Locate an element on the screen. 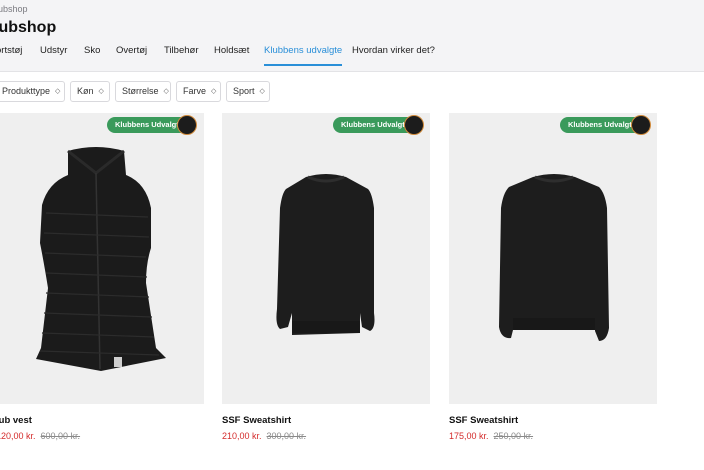  filter-label: Farve is located at coordinates (195, 91).